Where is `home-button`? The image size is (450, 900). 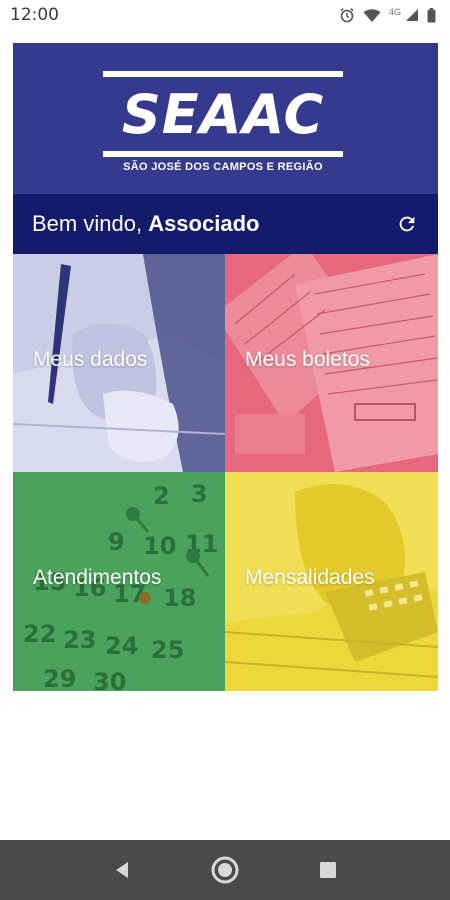 home-button is located at coordinates (225, 870).